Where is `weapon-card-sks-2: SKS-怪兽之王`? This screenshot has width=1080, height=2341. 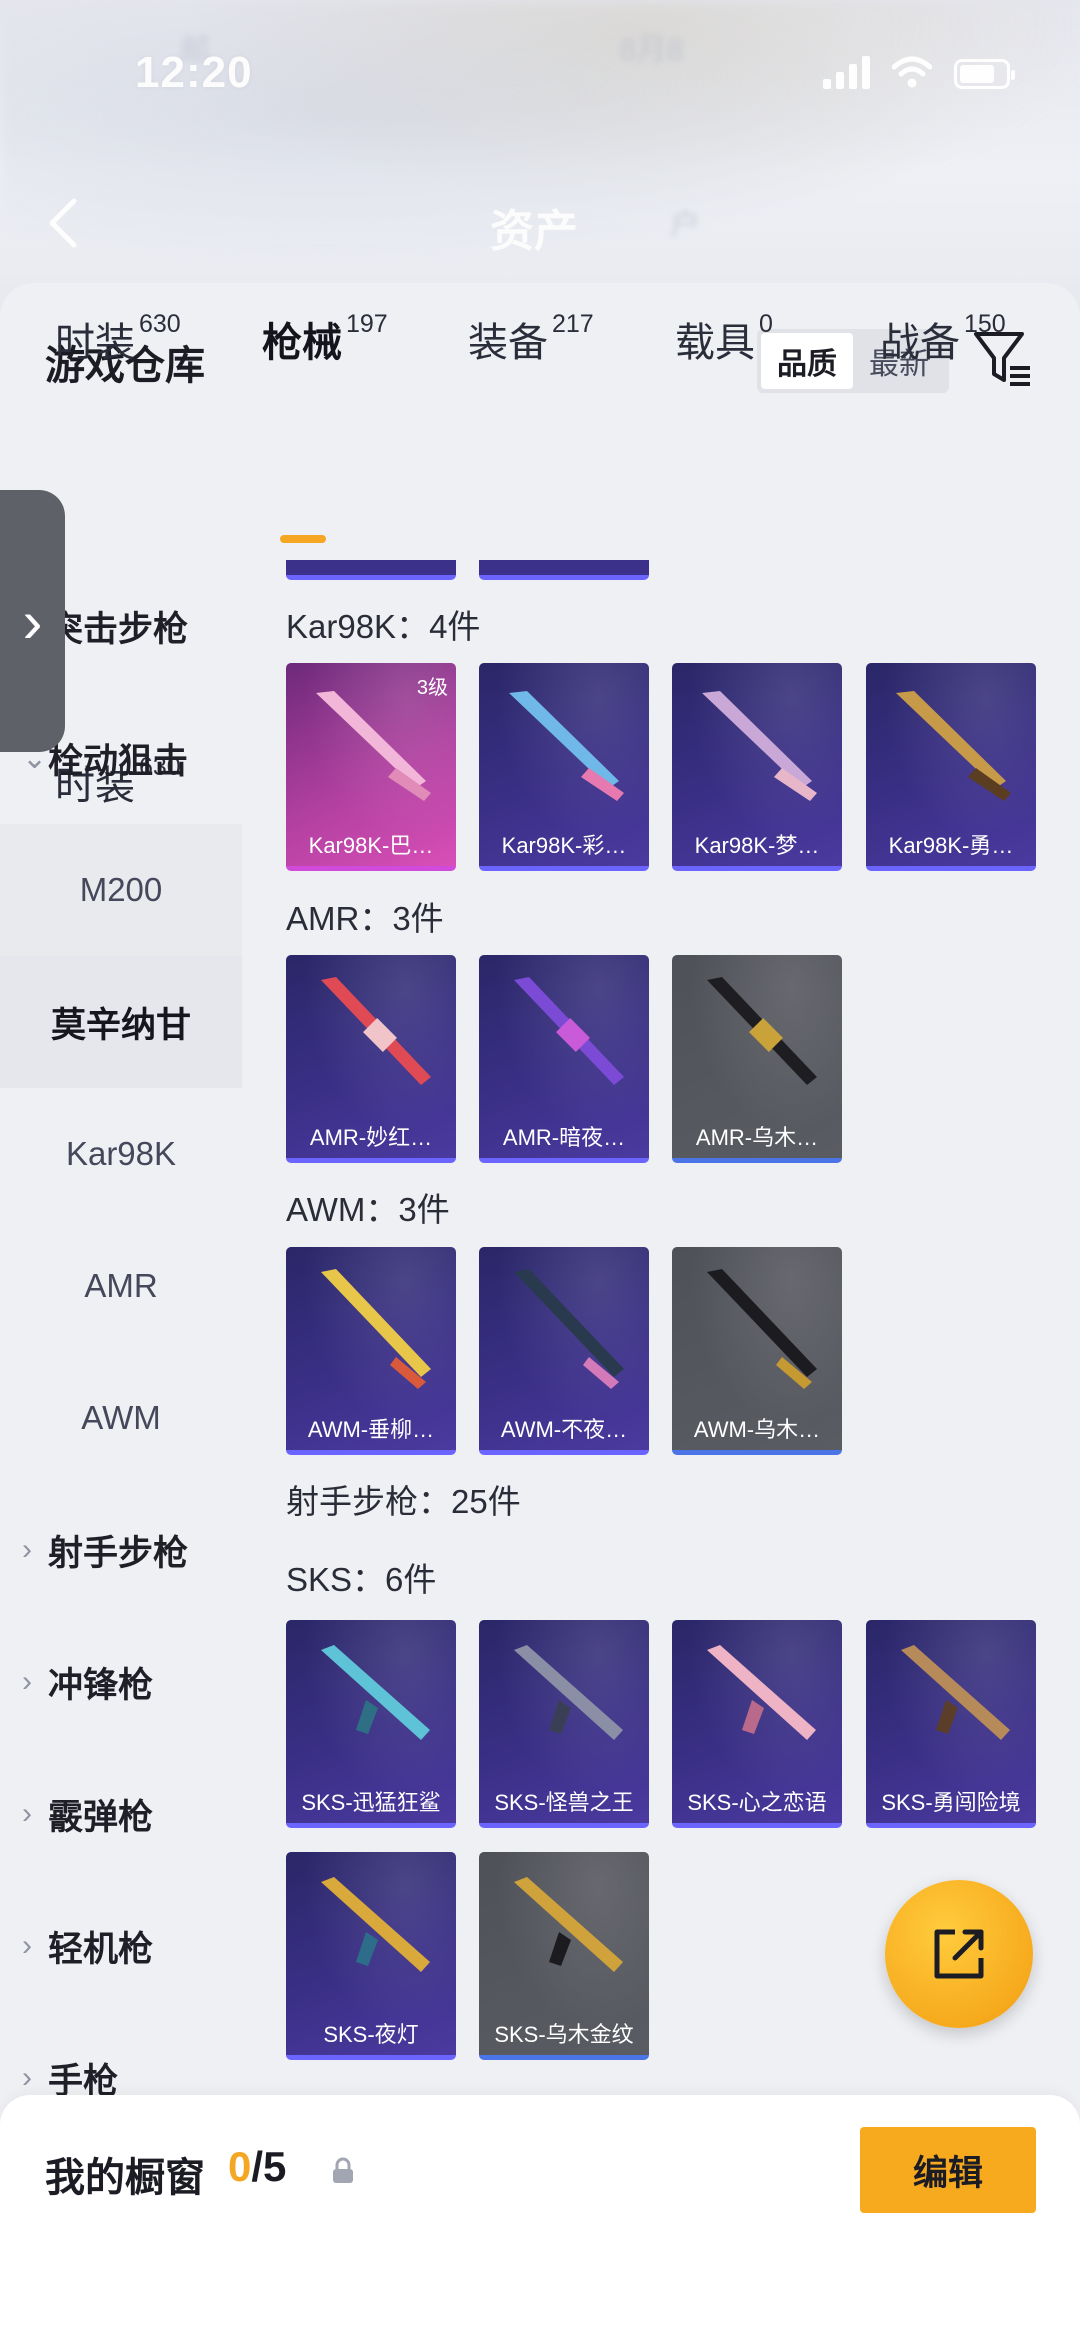 weapon-card-sks-2: SKS-怪兽之王 is located at coordinates (564, 1724).